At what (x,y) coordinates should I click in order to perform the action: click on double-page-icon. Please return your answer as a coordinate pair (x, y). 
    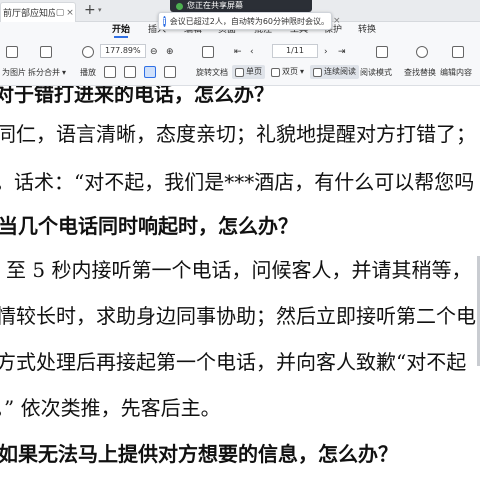
    Looking at the image, I should click on (275, 72).